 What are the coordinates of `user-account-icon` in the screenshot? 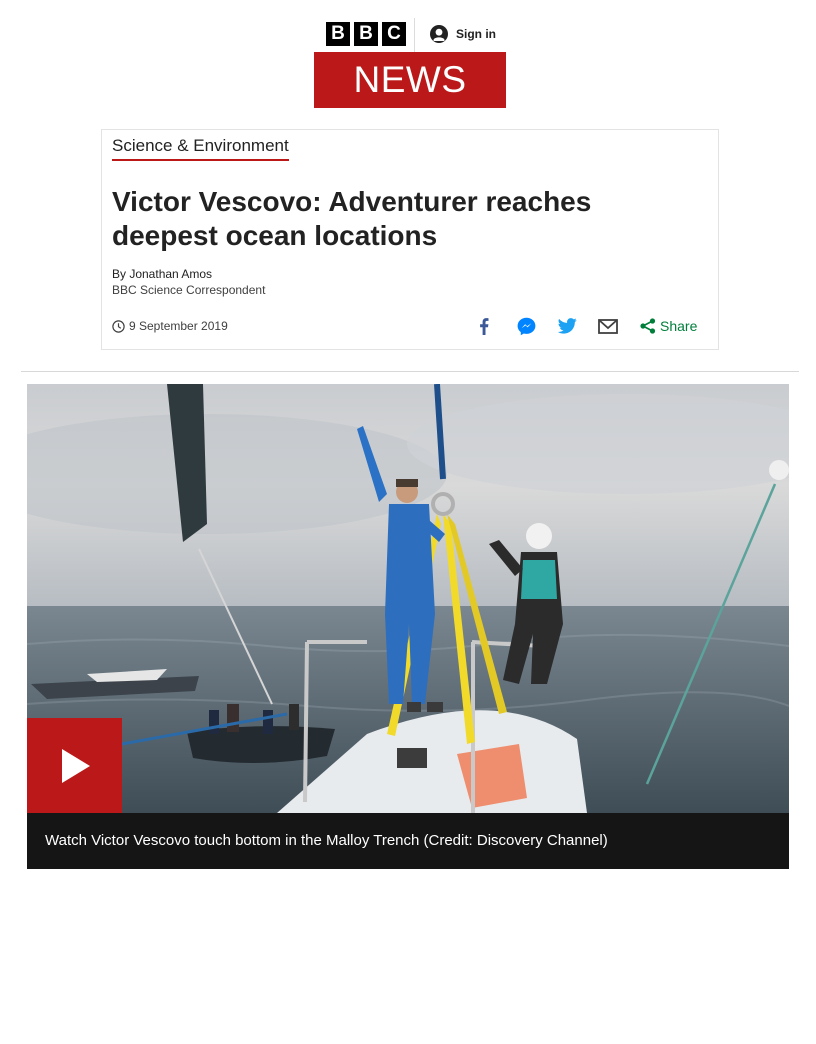 It's located at (439, 34).